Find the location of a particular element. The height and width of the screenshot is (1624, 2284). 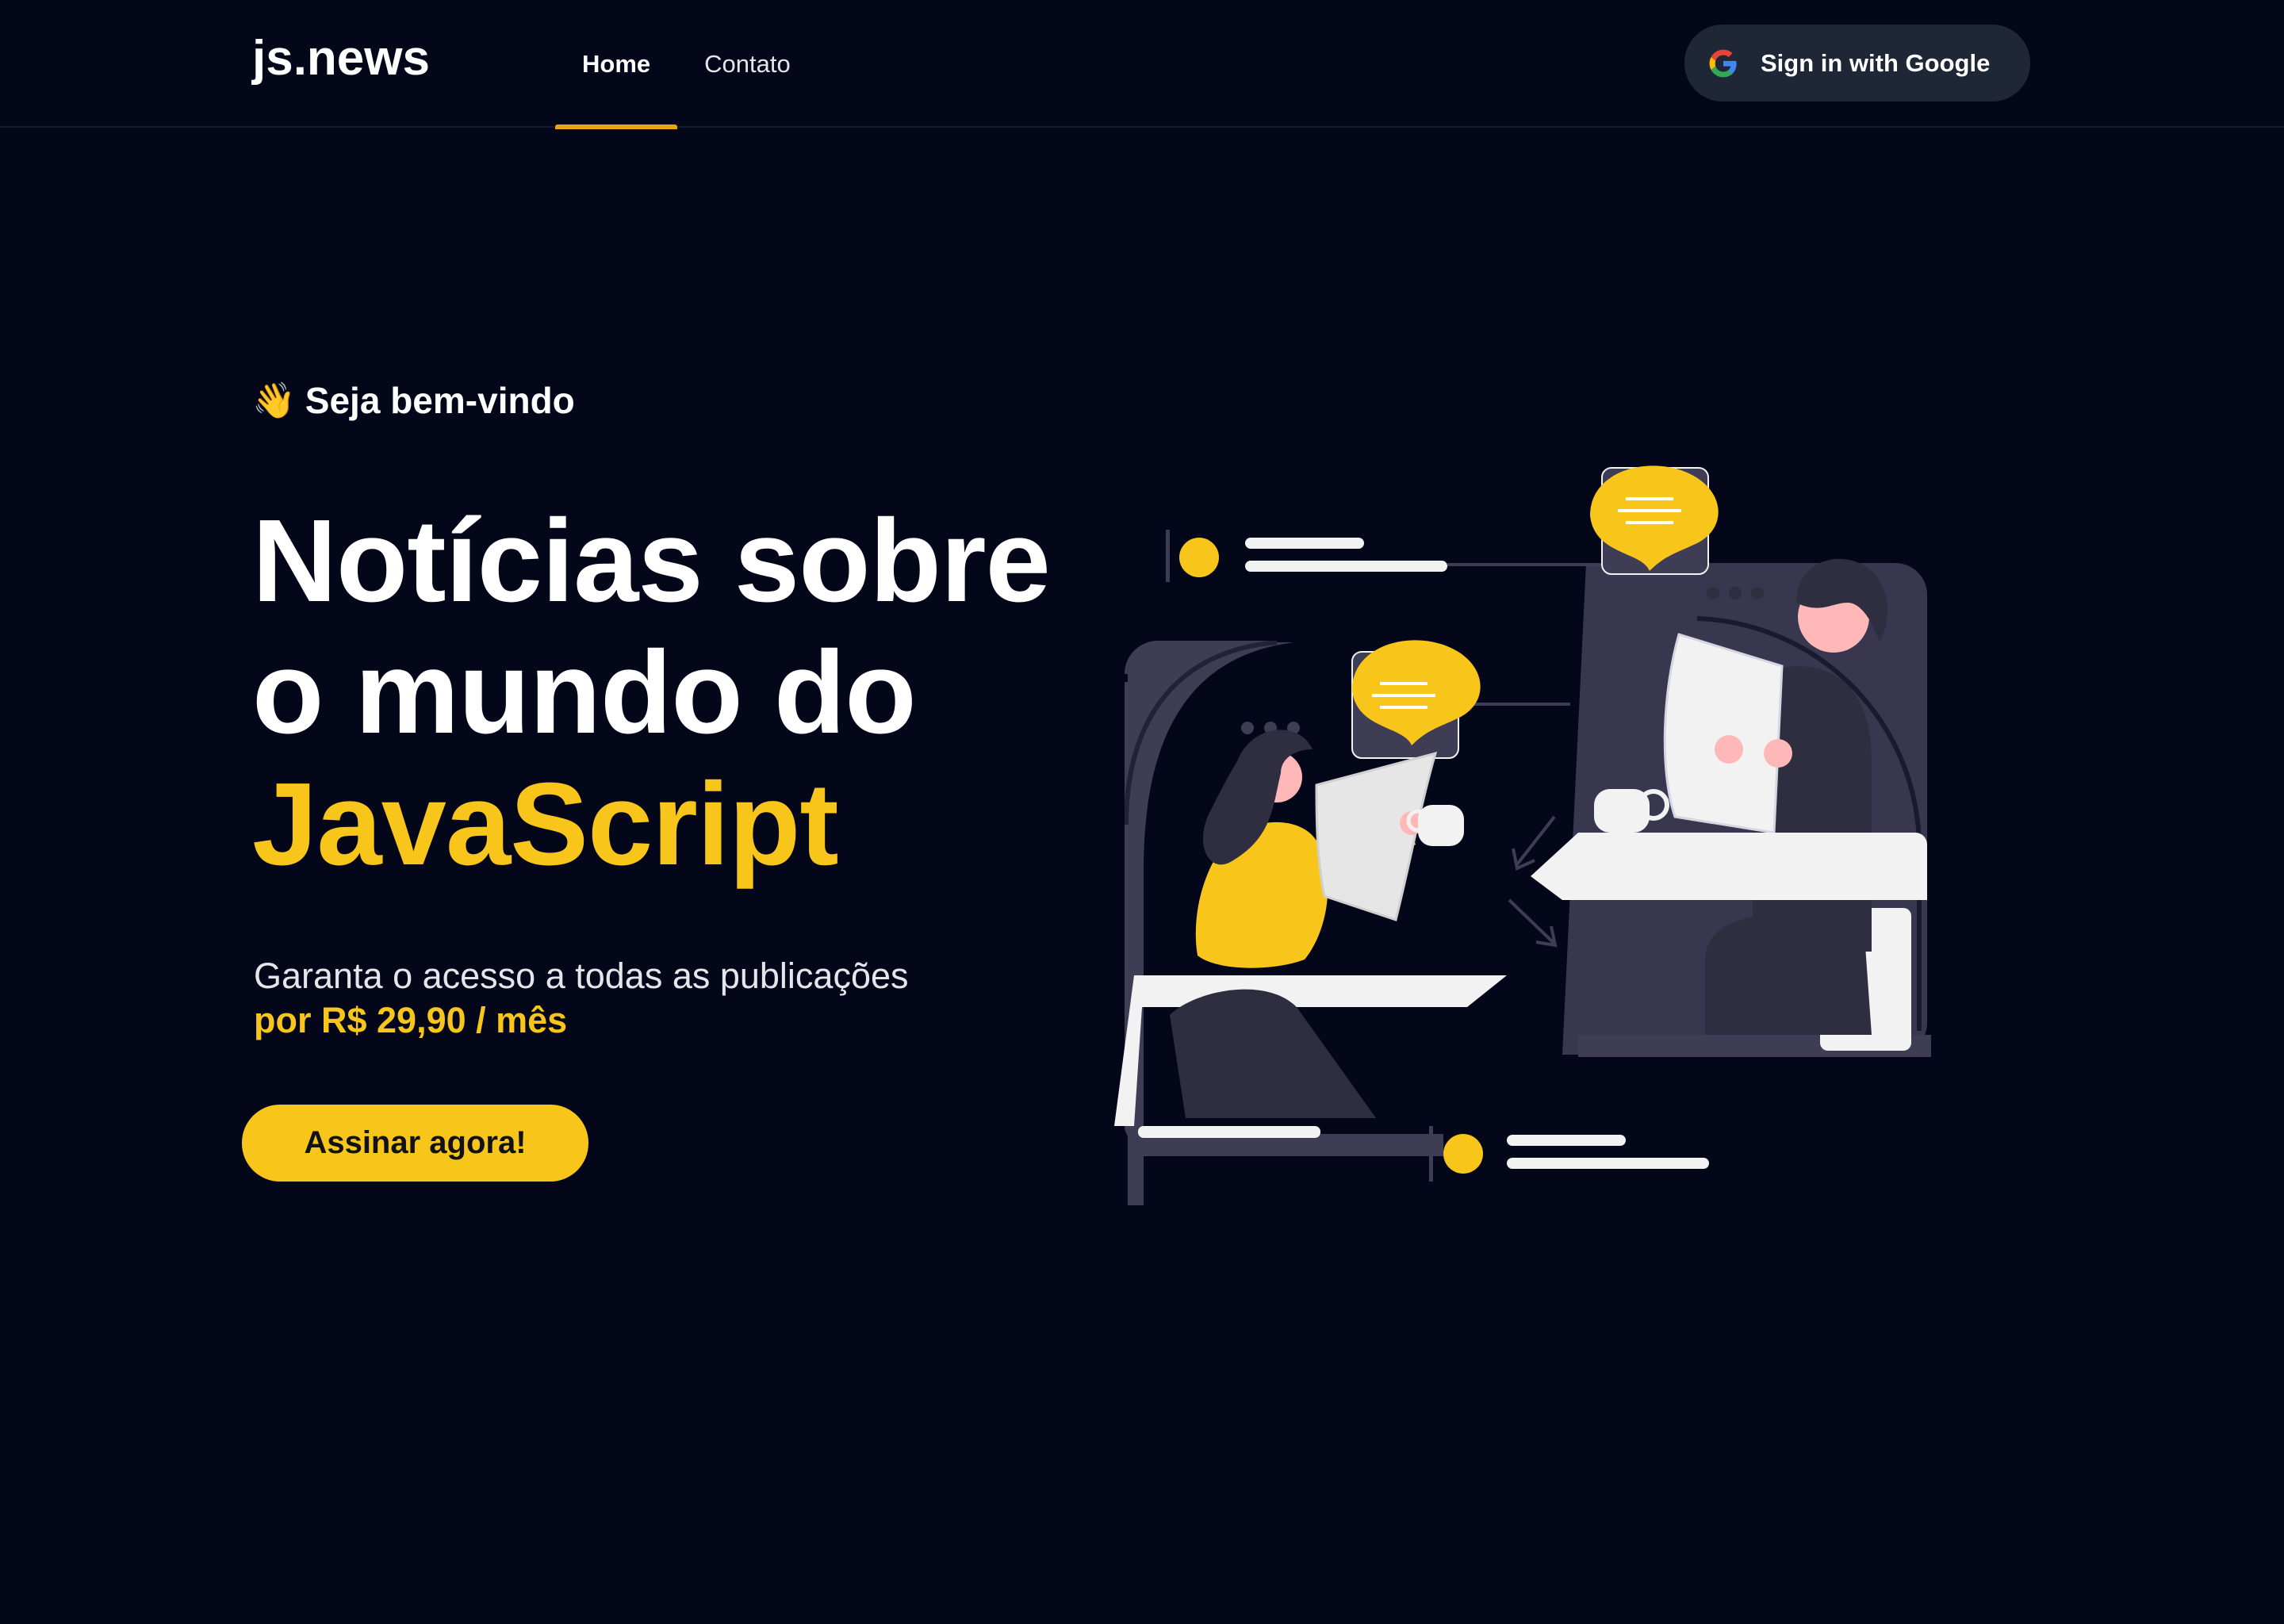

google-icon is located at coordinates (1723, 63).